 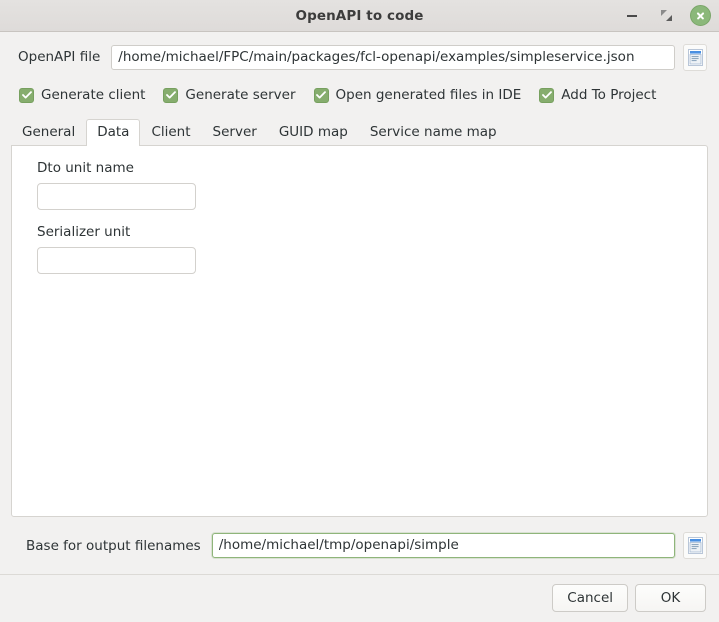 I want to click on checkbox-add-to-project: Add To Project, so click(x=597, y=95).